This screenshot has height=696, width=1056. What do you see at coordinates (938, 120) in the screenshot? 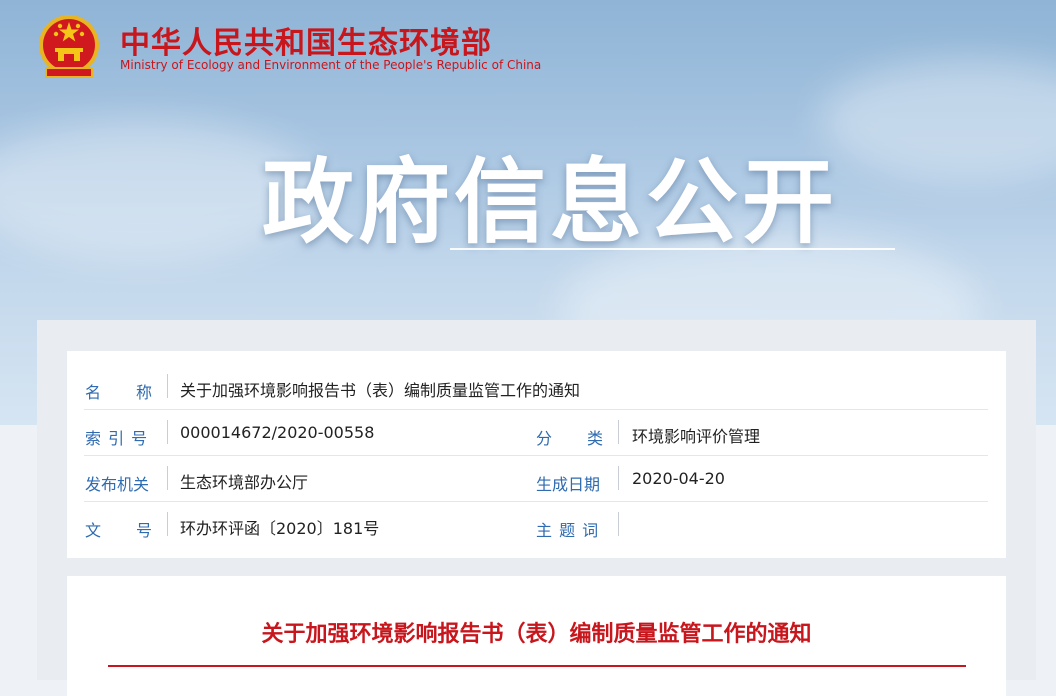
I see `cloud-decoration` at bounding box center [938, 120].